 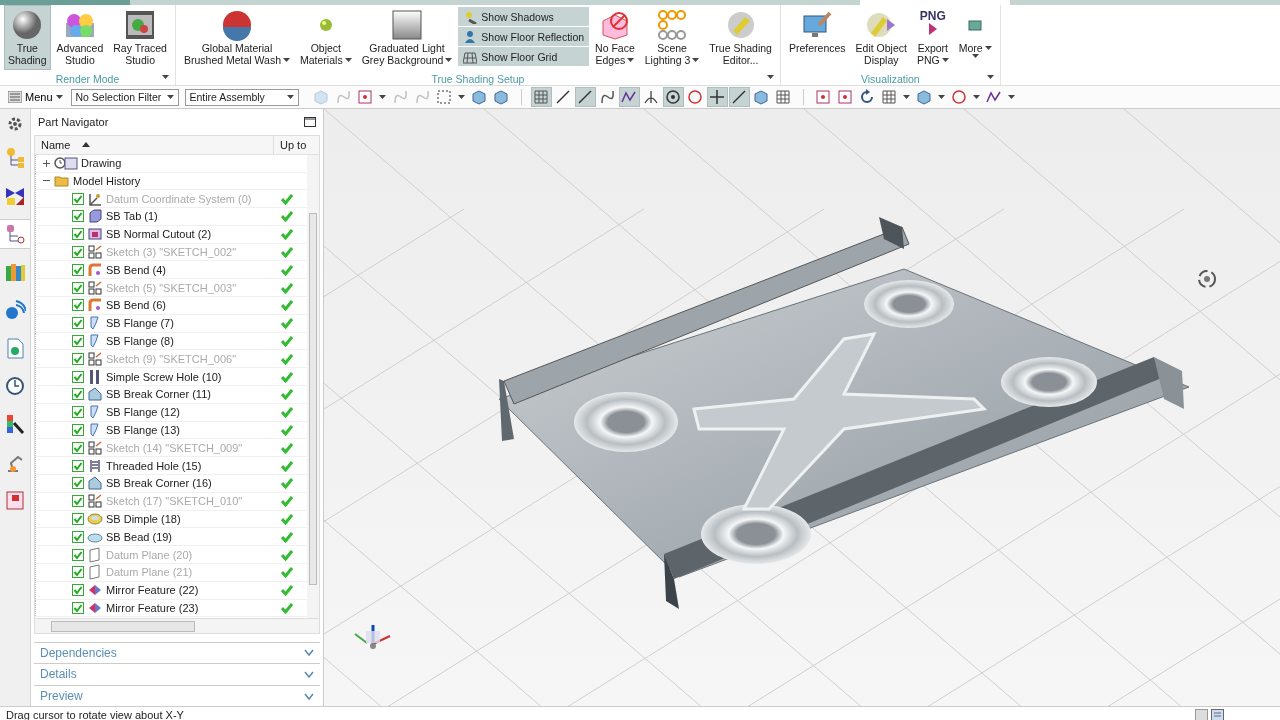 I want to click on ribbon-button: Global Material Brushed Metal Wash, so click(x=237, y=37).